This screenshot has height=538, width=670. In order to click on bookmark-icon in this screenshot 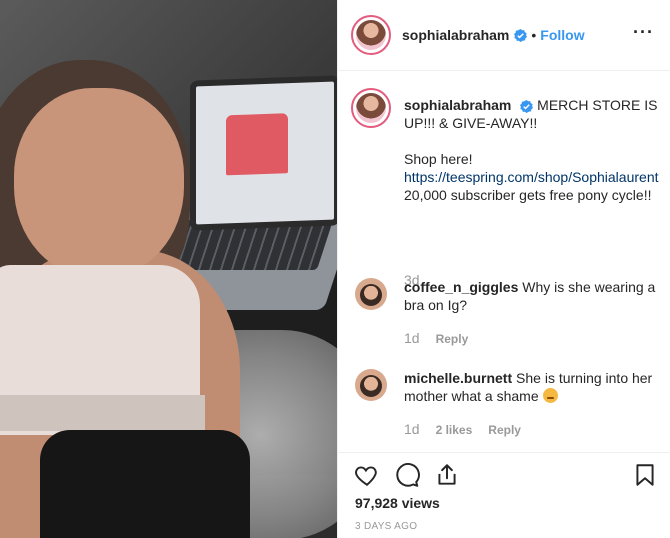, I will do `click(645, 475)`.